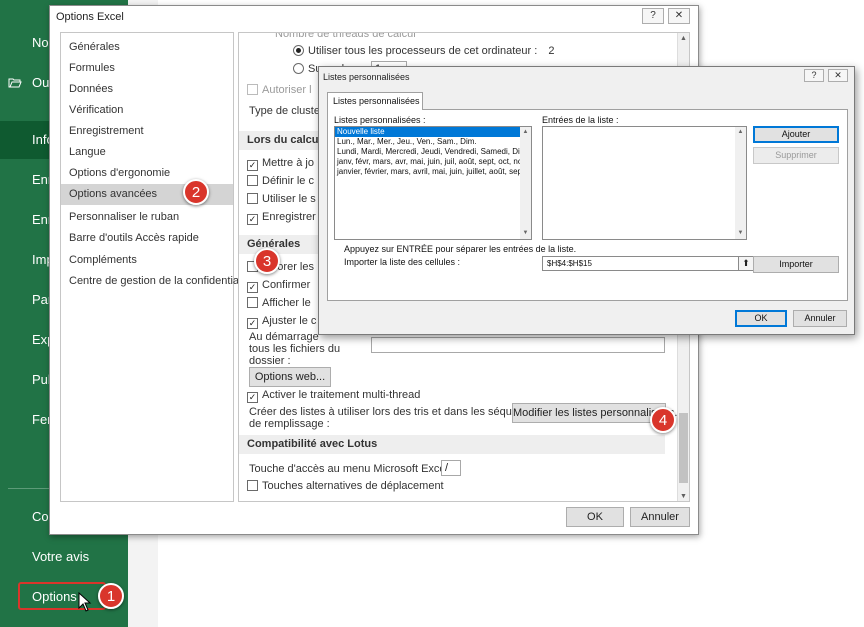 The height and width of the screenshot is (627, 864). I want to click on general-option-3: Afficher le, so click(279, 303).